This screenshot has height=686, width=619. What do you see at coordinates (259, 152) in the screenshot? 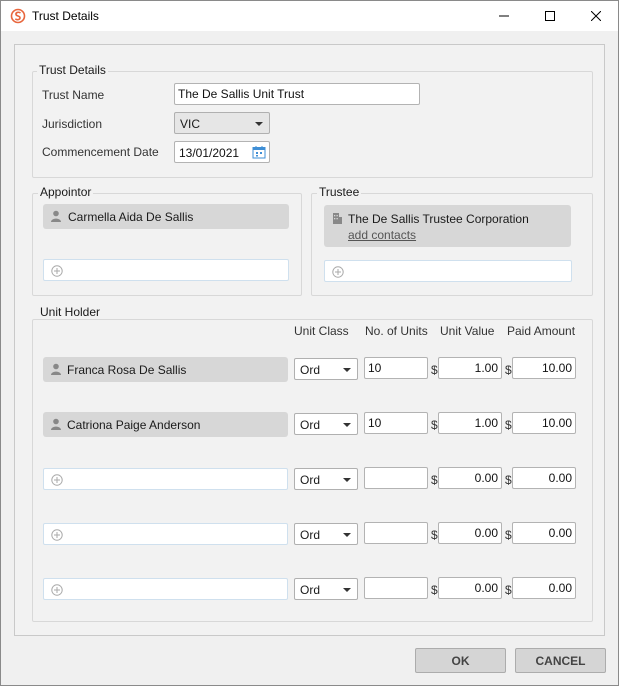
I see `calendar-icon` at bounding box center [259, 152].